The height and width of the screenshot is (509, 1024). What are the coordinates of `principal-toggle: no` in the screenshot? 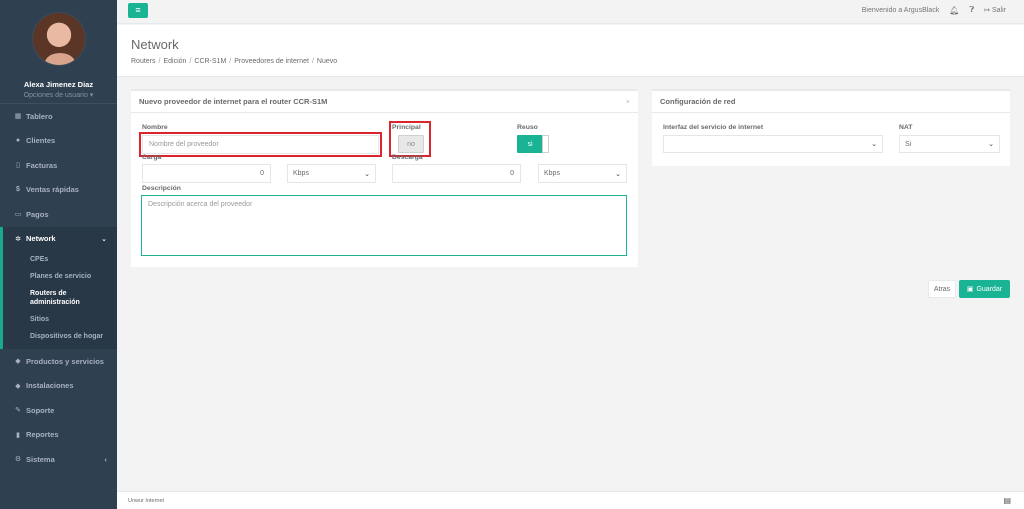 It's located at (411, 144).